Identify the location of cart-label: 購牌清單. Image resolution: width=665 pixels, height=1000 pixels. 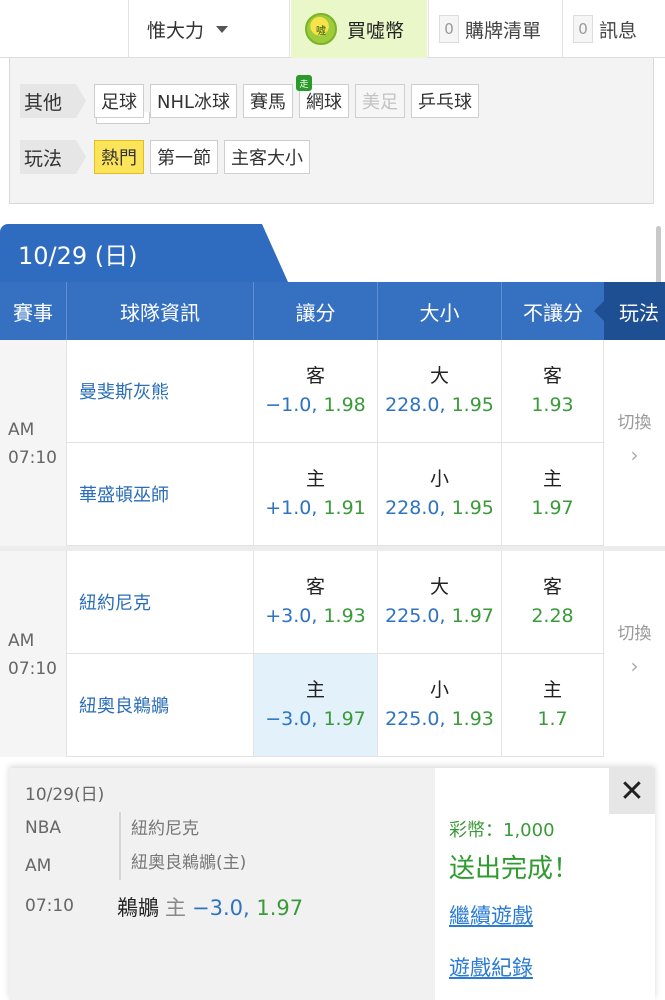
(503, 30).